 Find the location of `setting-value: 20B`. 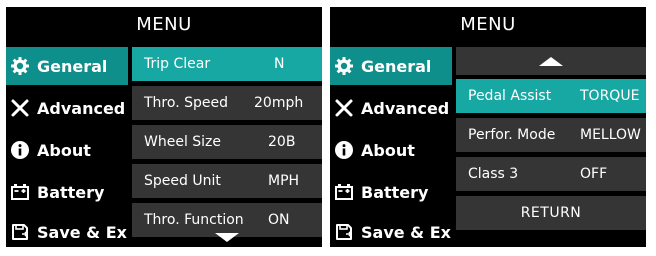

setting-value: 20B is located at coordinates (282, 142).